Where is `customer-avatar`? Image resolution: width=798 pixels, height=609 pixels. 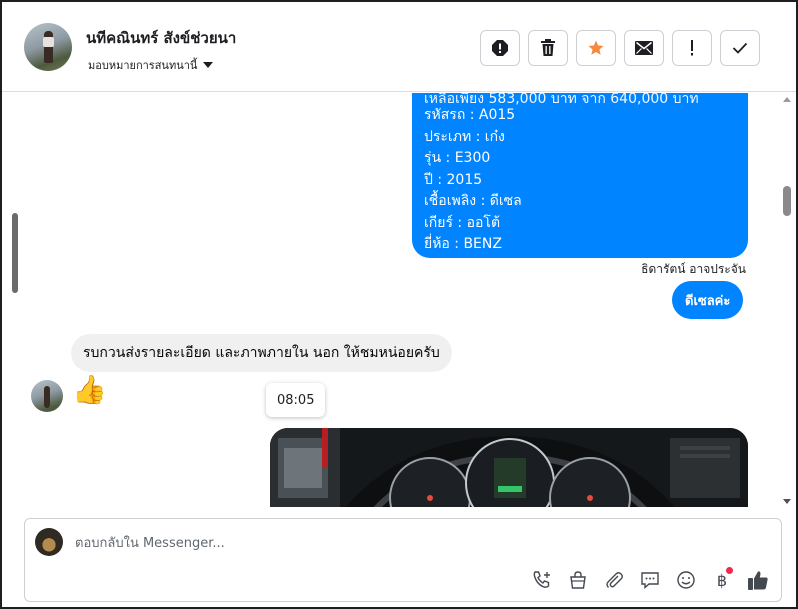 customer-avatar is located at coordinates (47, 396).